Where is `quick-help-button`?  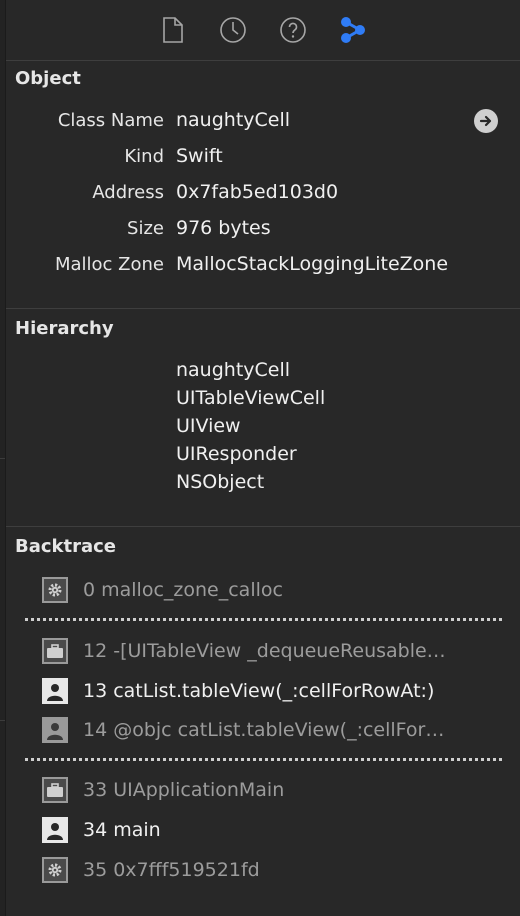 quick-help-button is located at coordinates (293, 30).